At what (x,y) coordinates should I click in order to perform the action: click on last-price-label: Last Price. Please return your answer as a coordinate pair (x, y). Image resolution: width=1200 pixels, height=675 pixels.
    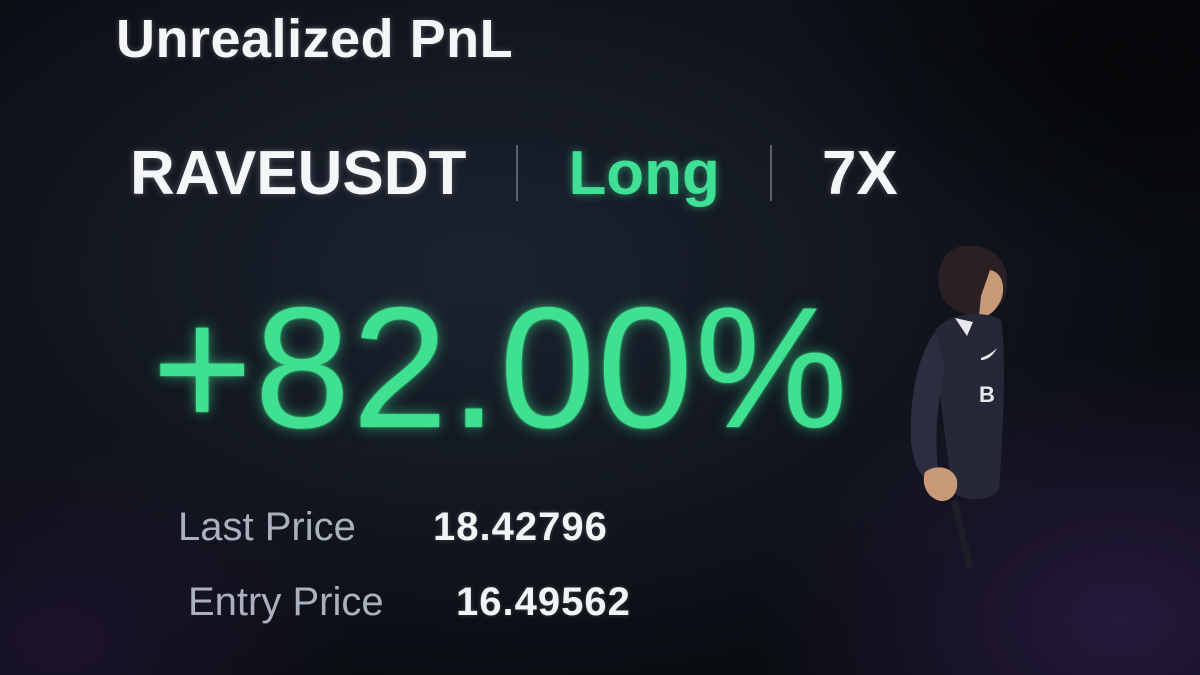
    Looking at the image, I should click on (267, 527).